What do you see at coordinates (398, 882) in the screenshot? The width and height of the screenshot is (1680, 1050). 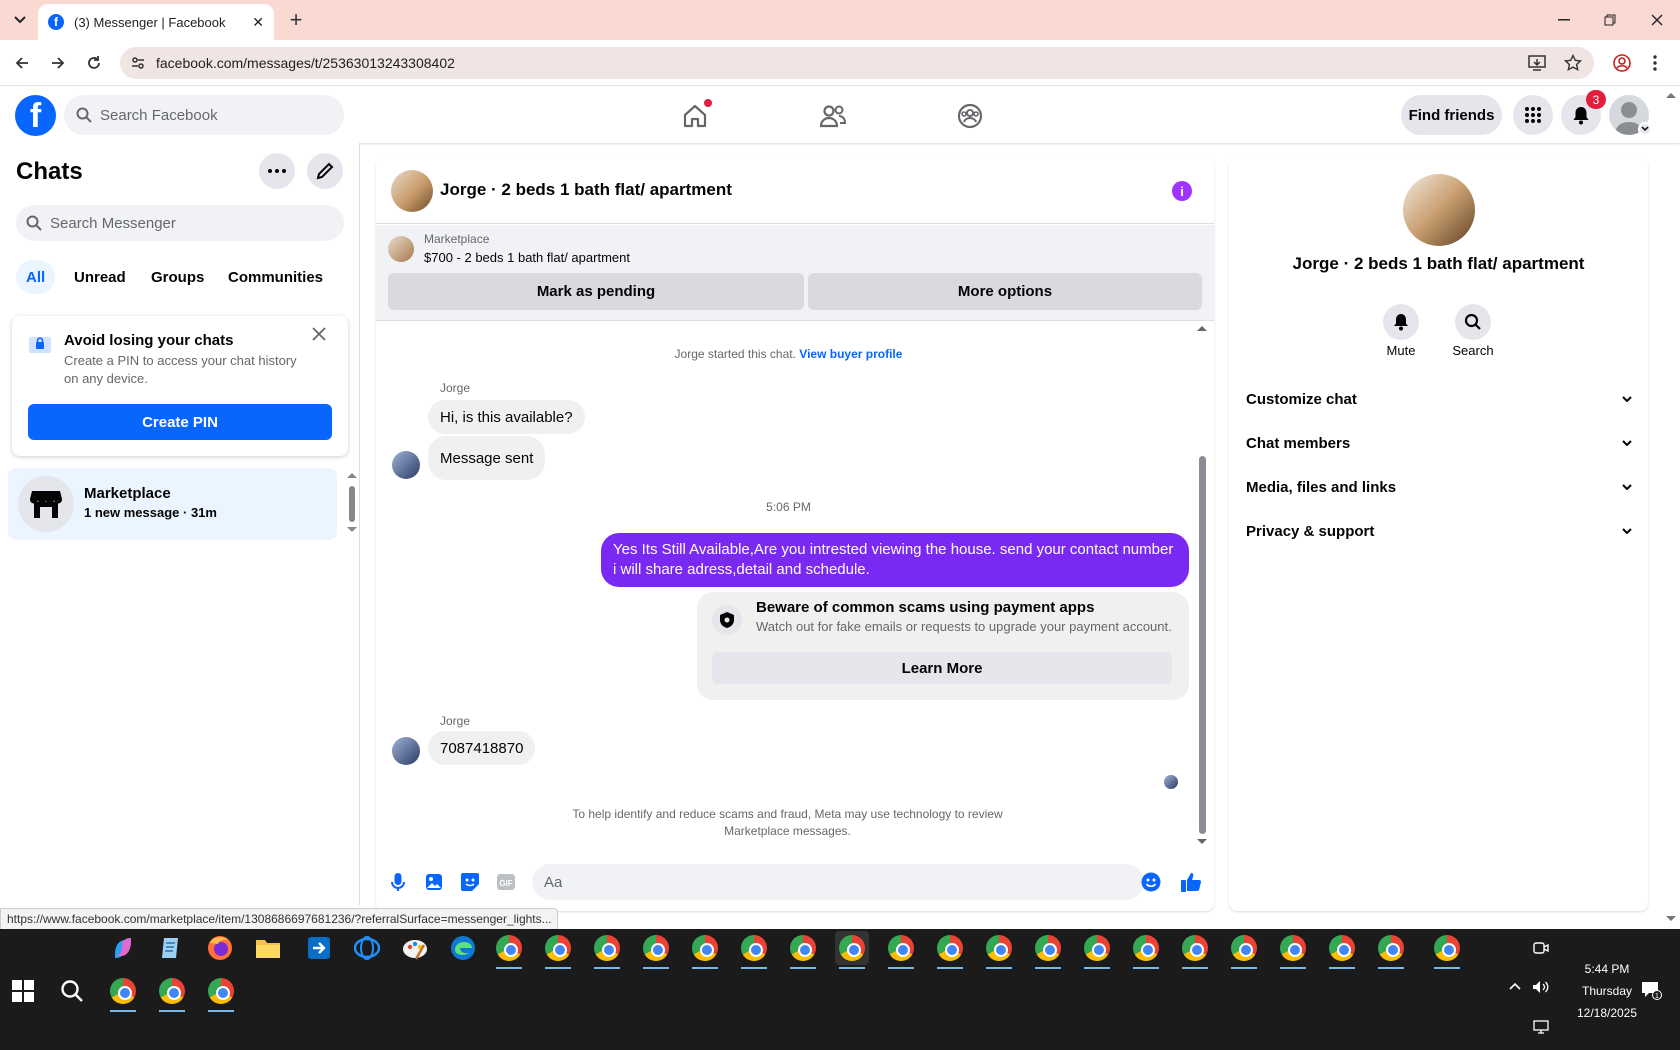 I see `microphone-icon` at bounding box center [398, 882].